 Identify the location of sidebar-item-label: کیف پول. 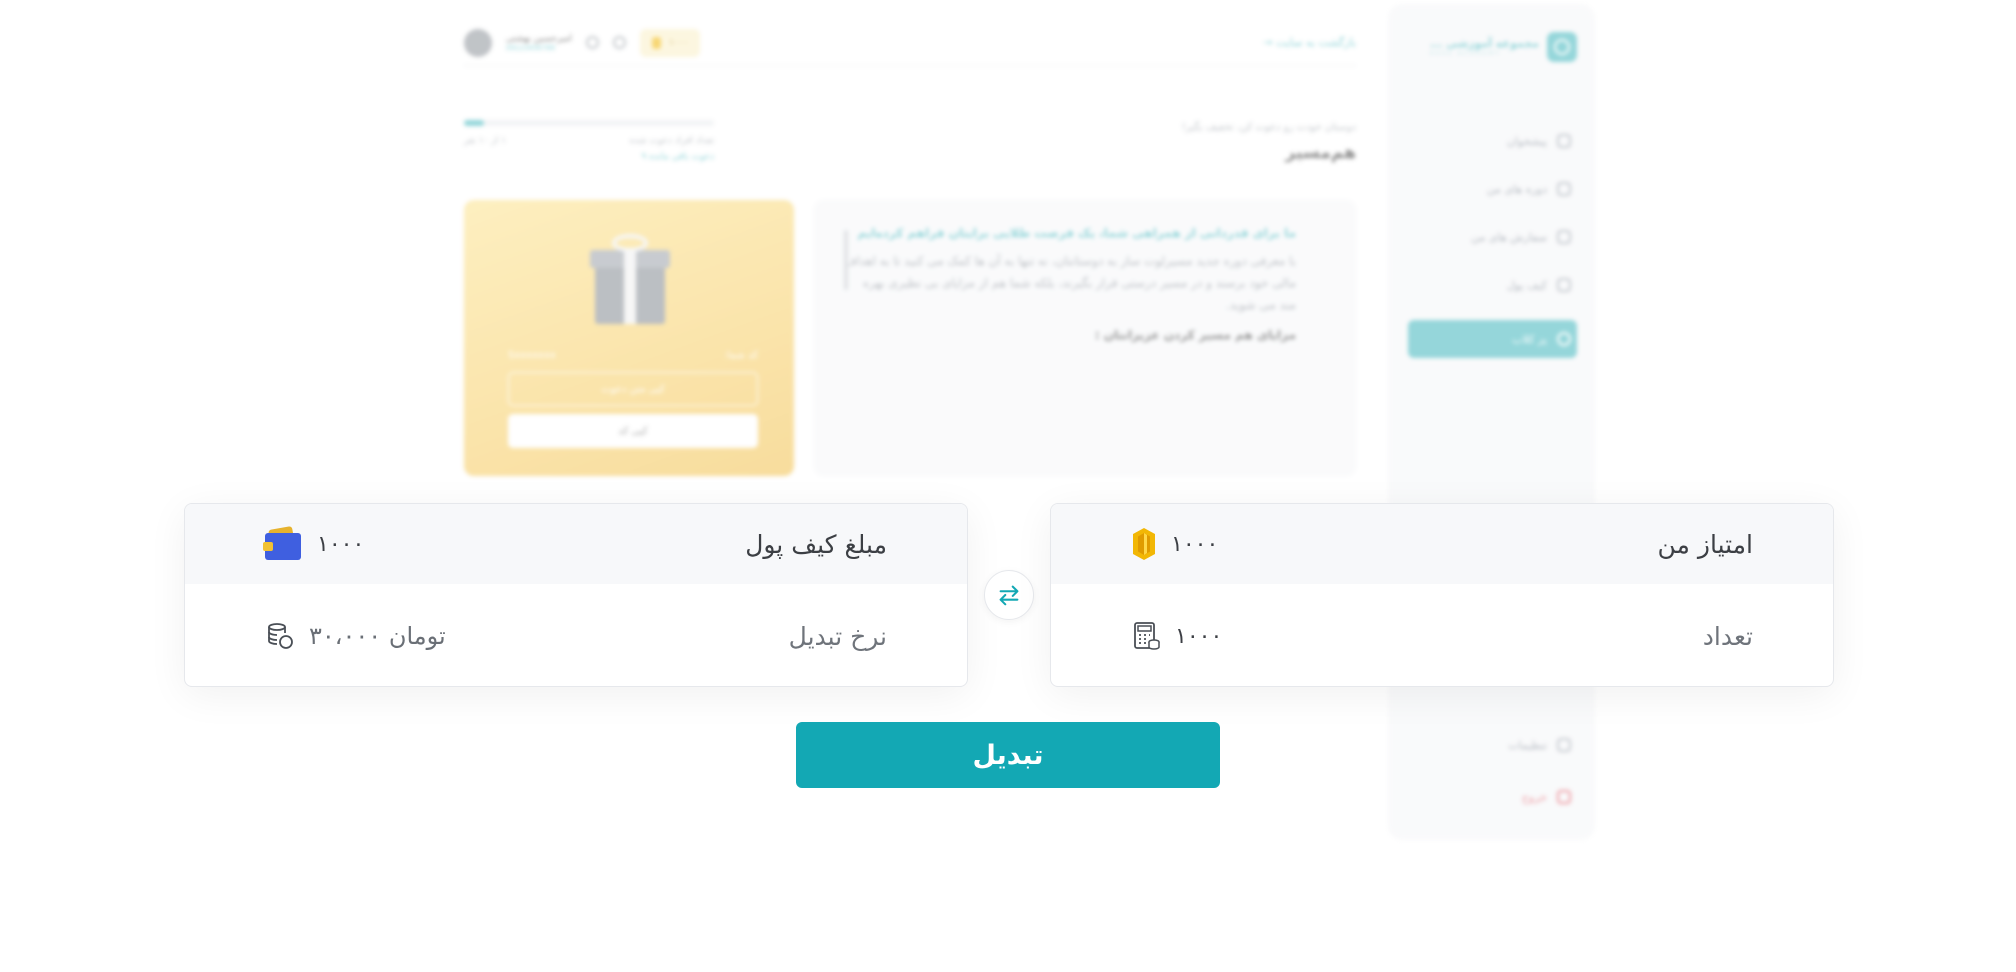
(1526, 285).